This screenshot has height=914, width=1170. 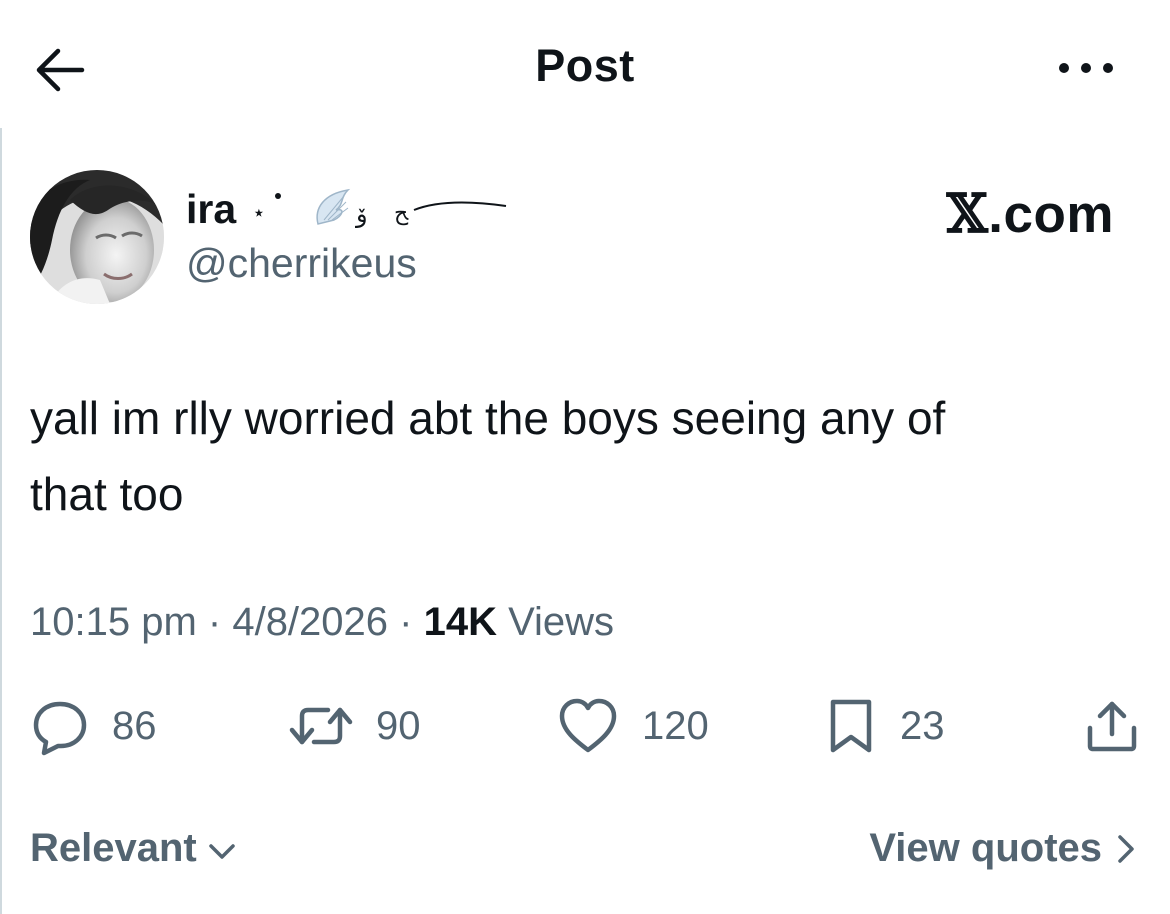 I want to click on reply-icon, so click(x=60, y=728).